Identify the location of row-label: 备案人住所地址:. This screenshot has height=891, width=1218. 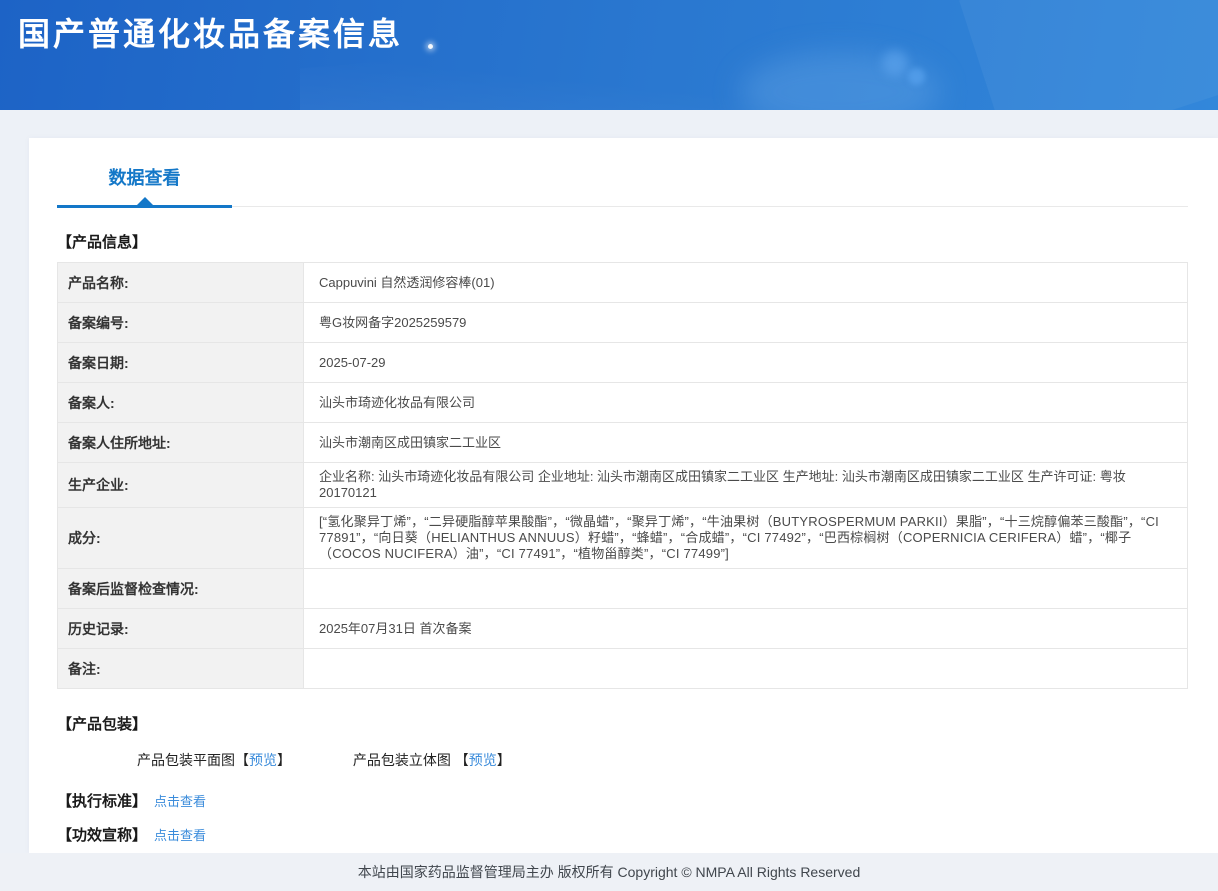
(180, 442).